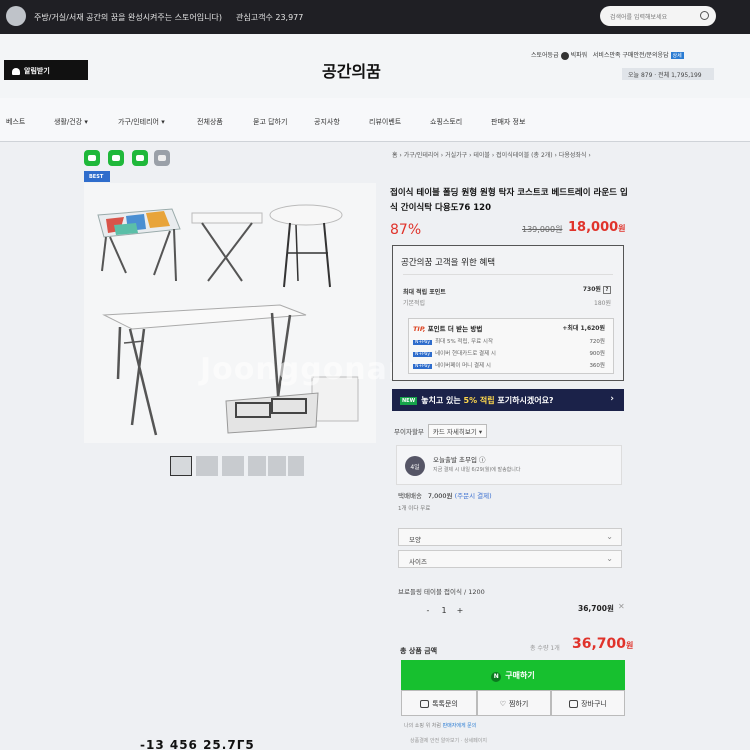 The image size is (750, 750). What do you see at coordinates (446, 122) in the screenshot?
I see `nav-item-story: 쇼핑스토리` at bounding box center [446, 122].